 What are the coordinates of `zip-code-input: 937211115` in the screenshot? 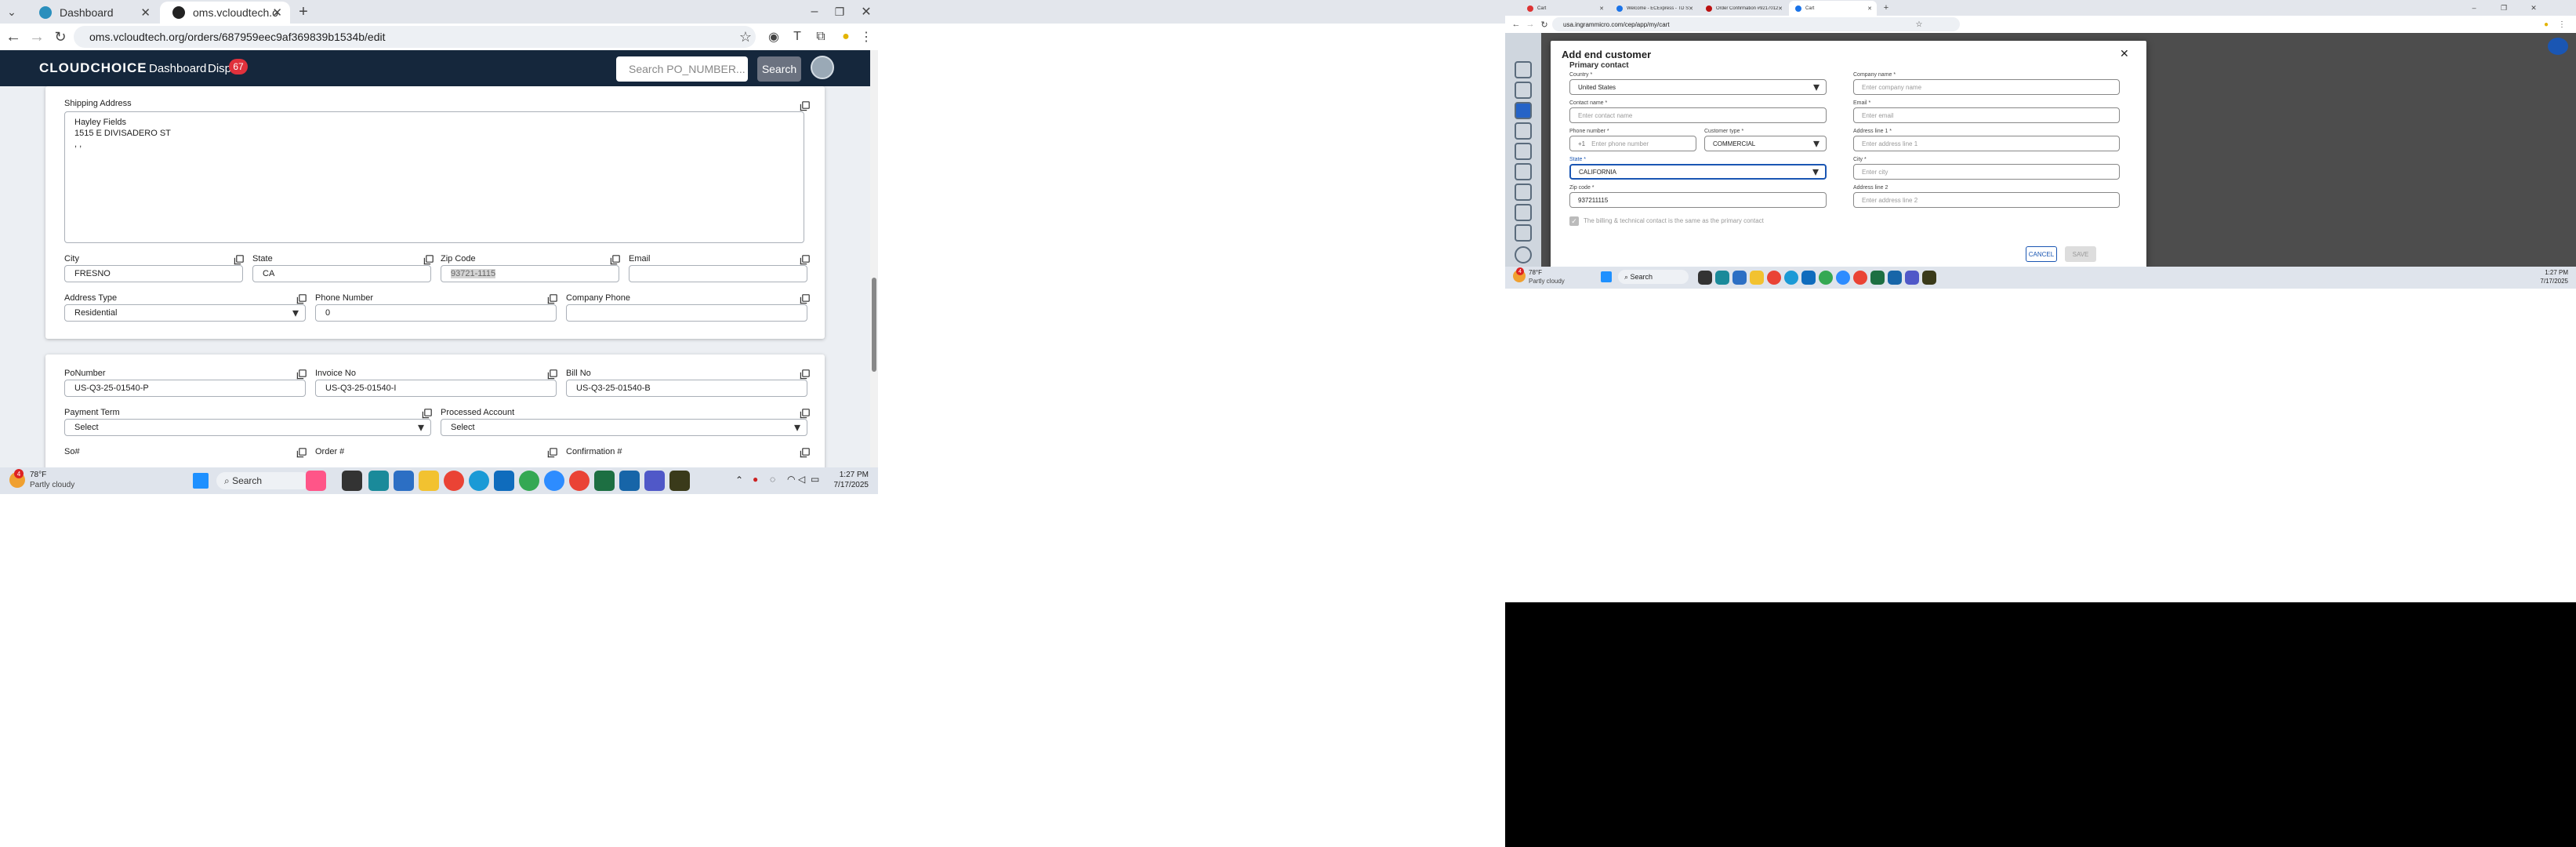 It's located at (1698, 200).